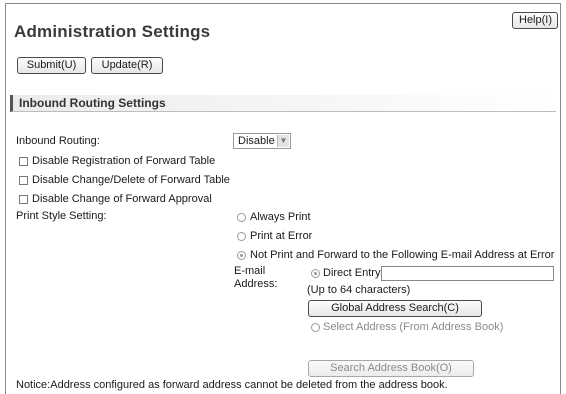 The width and height of the screenshot is (566, 394). Describe the element at coordinates (283, 103) in the screenshot. I see `section-header: Inbound Routing Settings` at that location.